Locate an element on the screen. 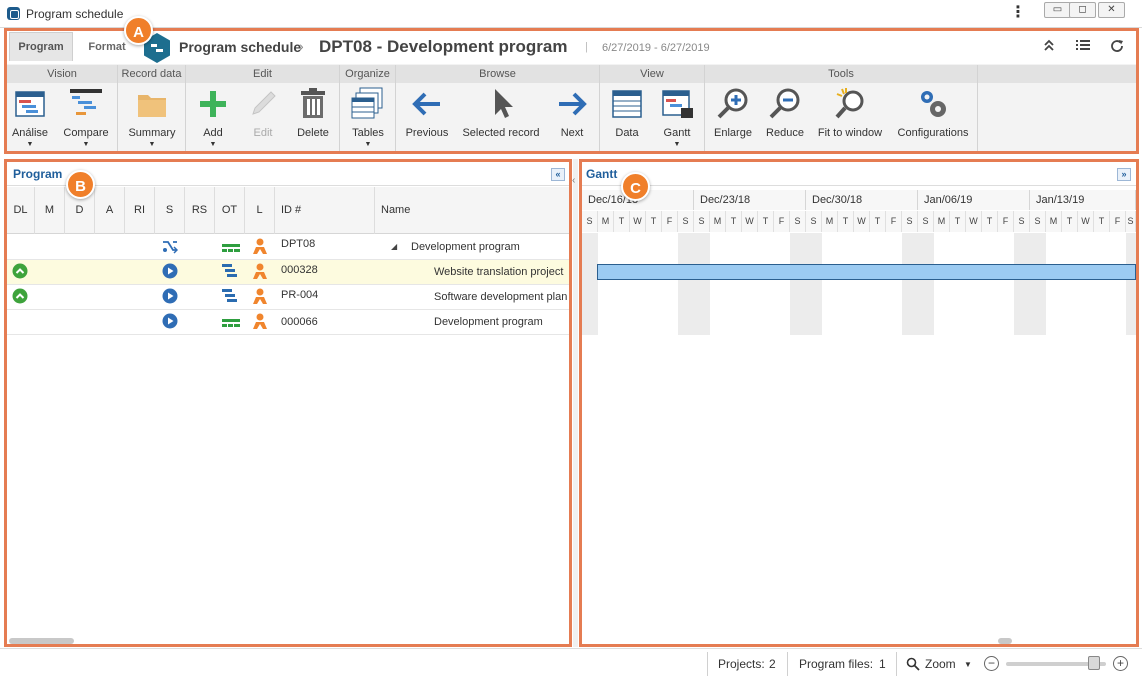 The width and height of the screenshot is (1142, 684). zoom-out-icon: − is located at coordinates (991, 663).